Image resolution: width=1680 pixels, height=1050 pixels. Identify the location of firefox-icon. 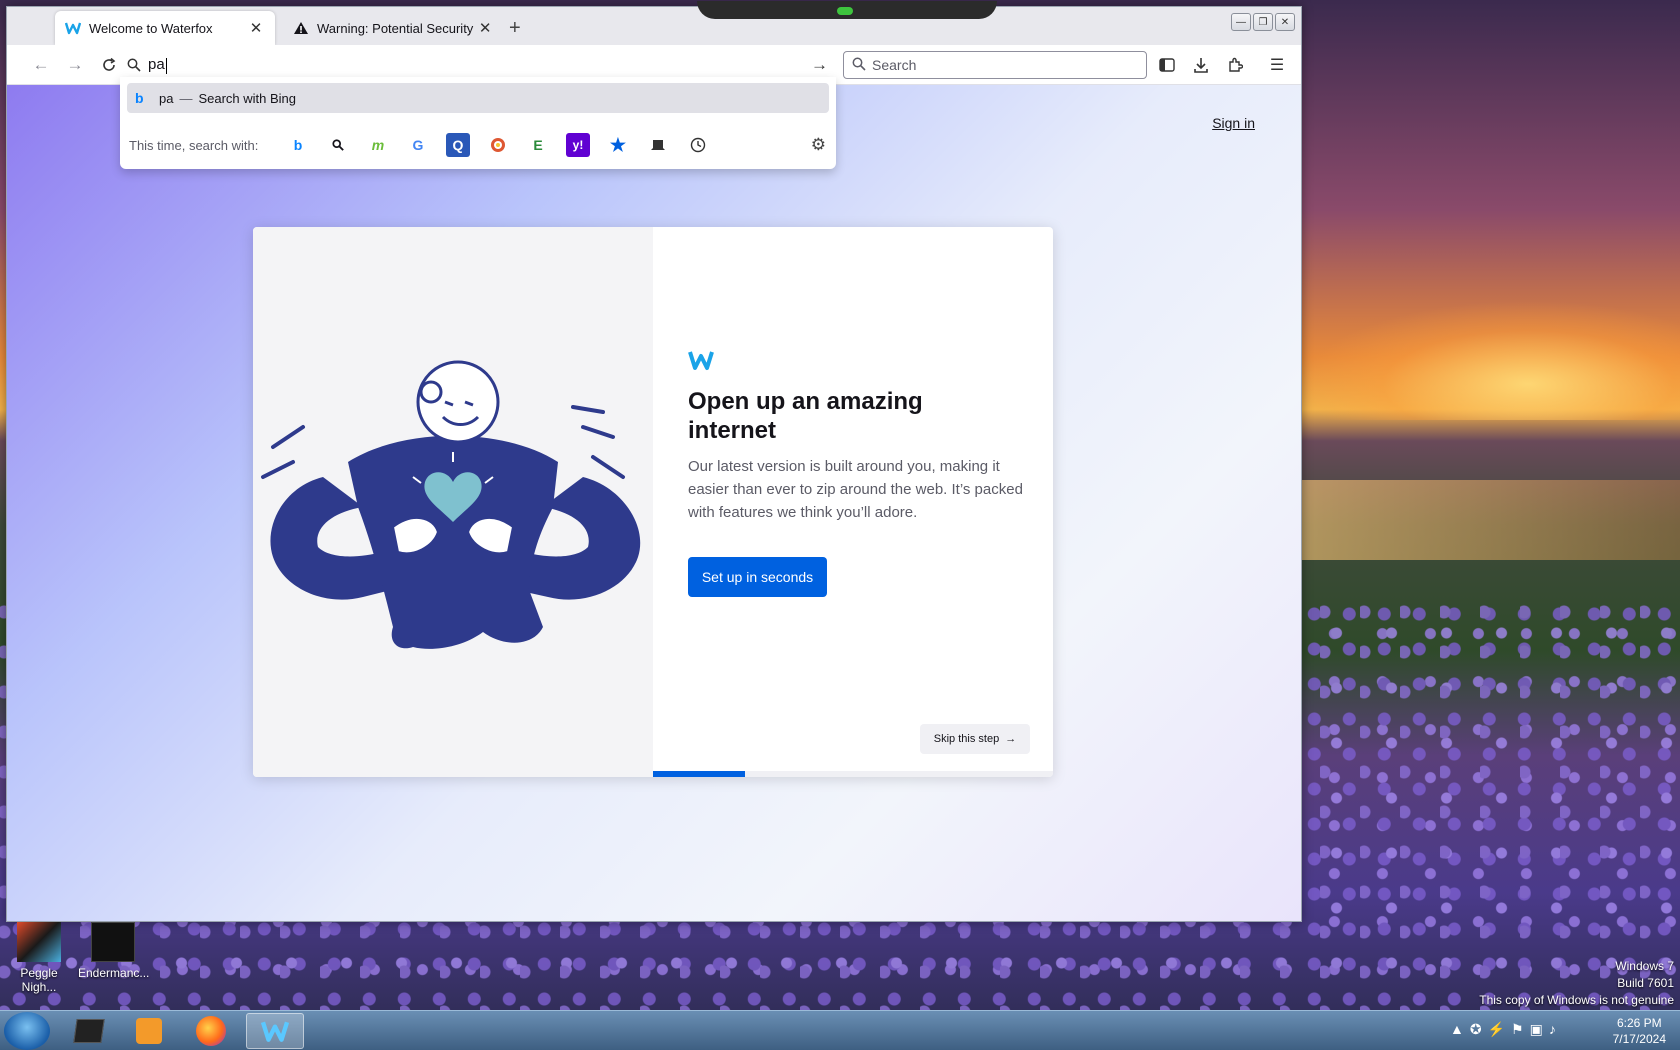
(211, 1031).